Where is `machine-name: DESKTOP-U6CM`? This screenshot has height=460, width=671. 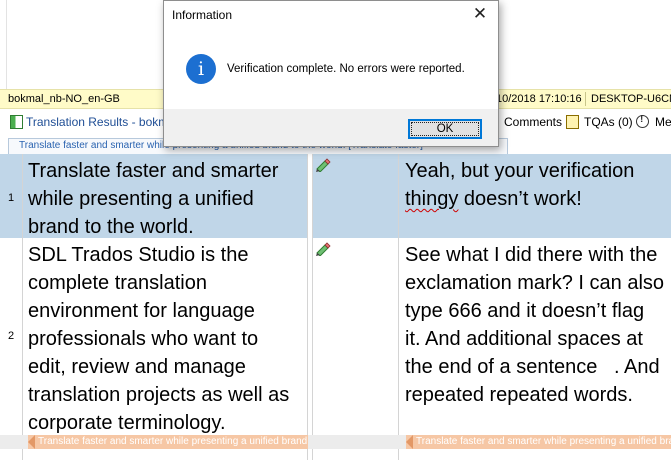 machine-name: DESKTOP-U6CM is located at coordinates (631, 99).